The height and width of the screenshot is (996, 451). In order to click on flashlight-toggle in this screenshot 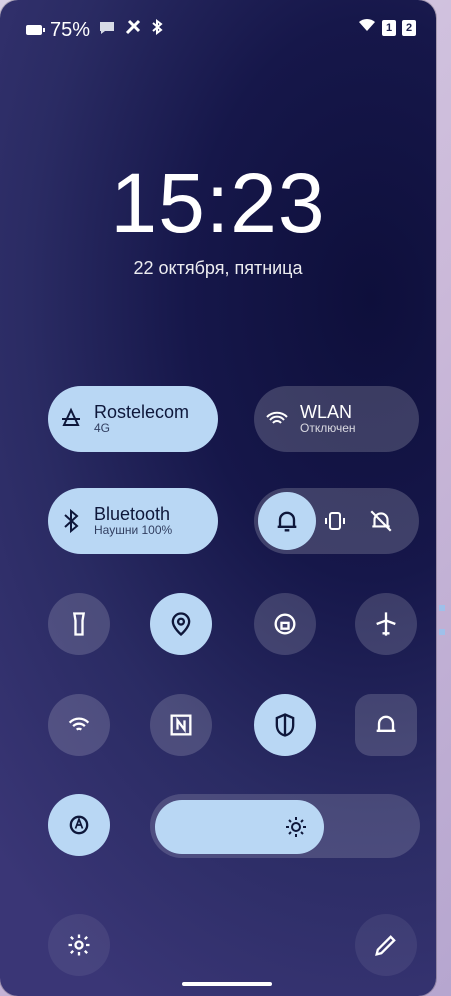, I will do `click(79, 624)`.